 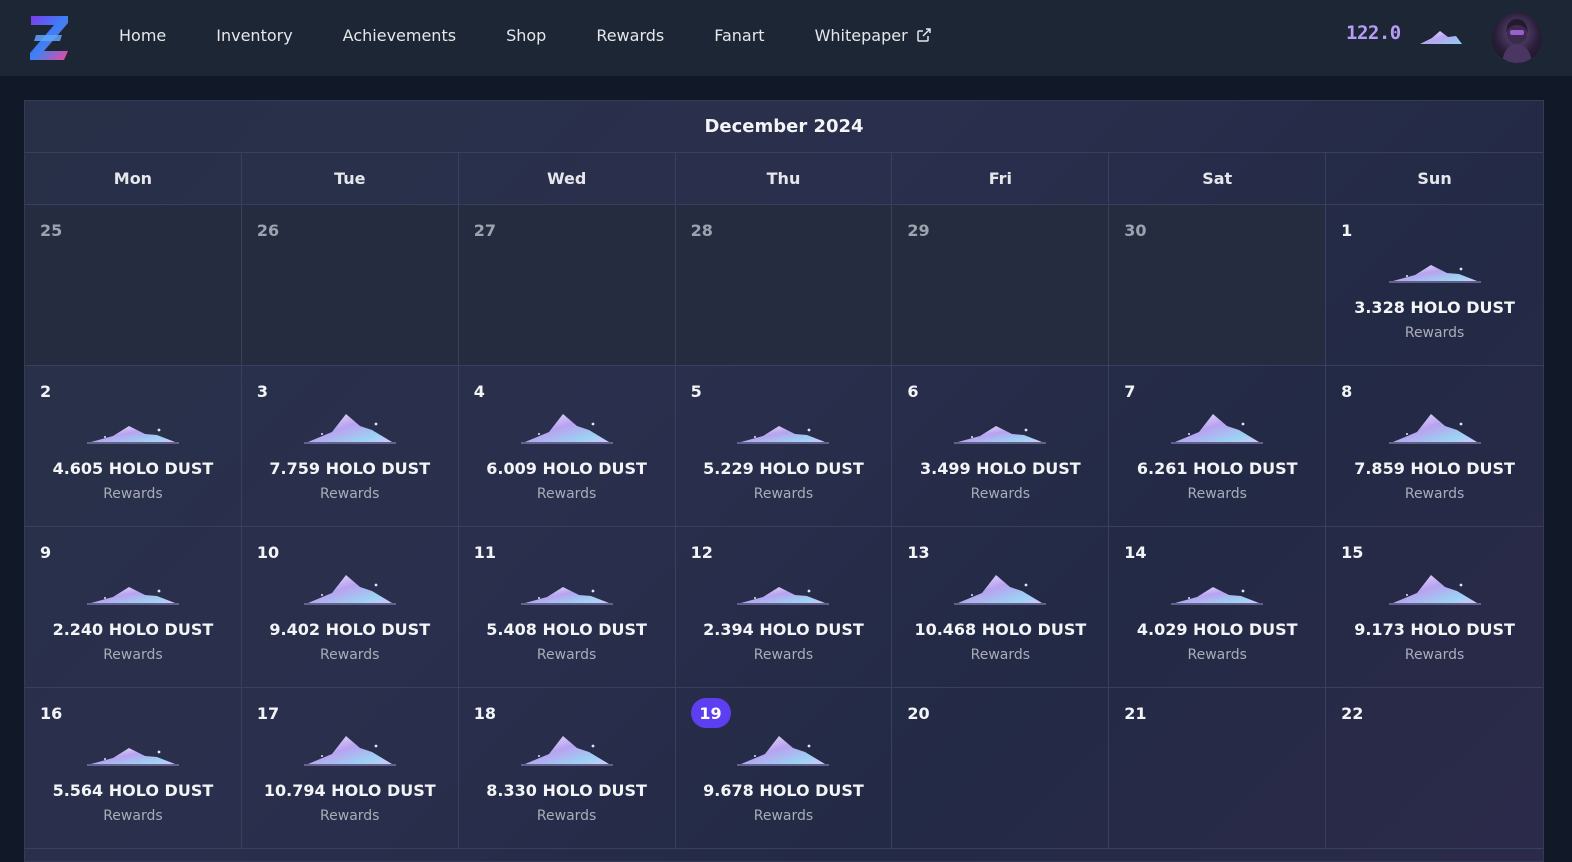 I want to click on weekday-tue: Tue, so click(x=350, y=178).